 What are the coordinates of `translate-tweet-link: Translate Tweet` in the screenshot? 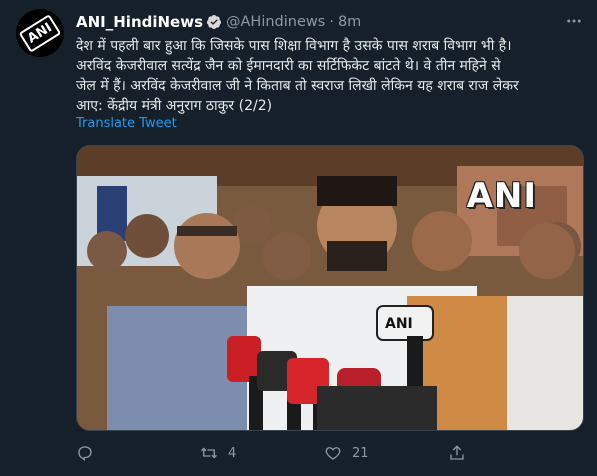 It's located at (126, 123).